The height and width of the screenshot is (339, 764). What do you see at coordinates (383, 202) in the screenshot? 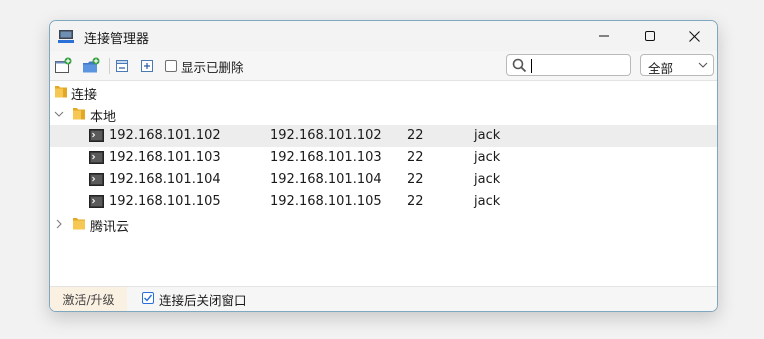
I see `connection-row: 192.168.101.105 192.168.101.105 22 jack` at bounding box center [383, 202].